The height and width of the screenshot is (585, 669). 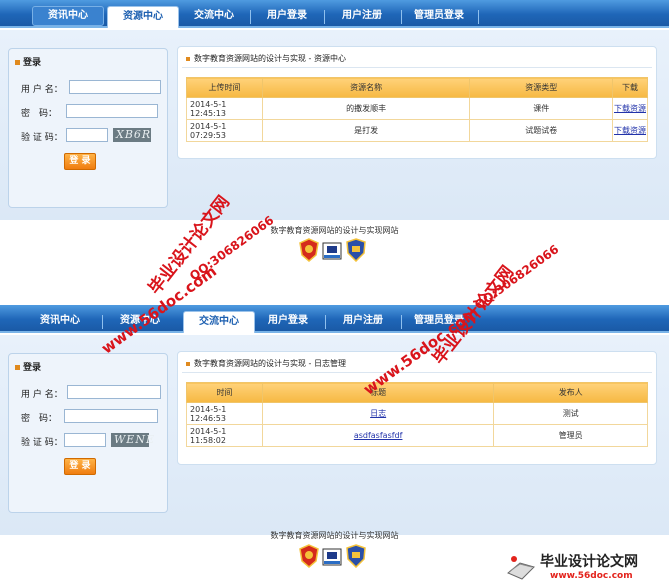 What do you see at coordinates (366, 108) in the screenshot?
I see `cell-name: 的撒发顺丰` at bounding box center [366, 108].